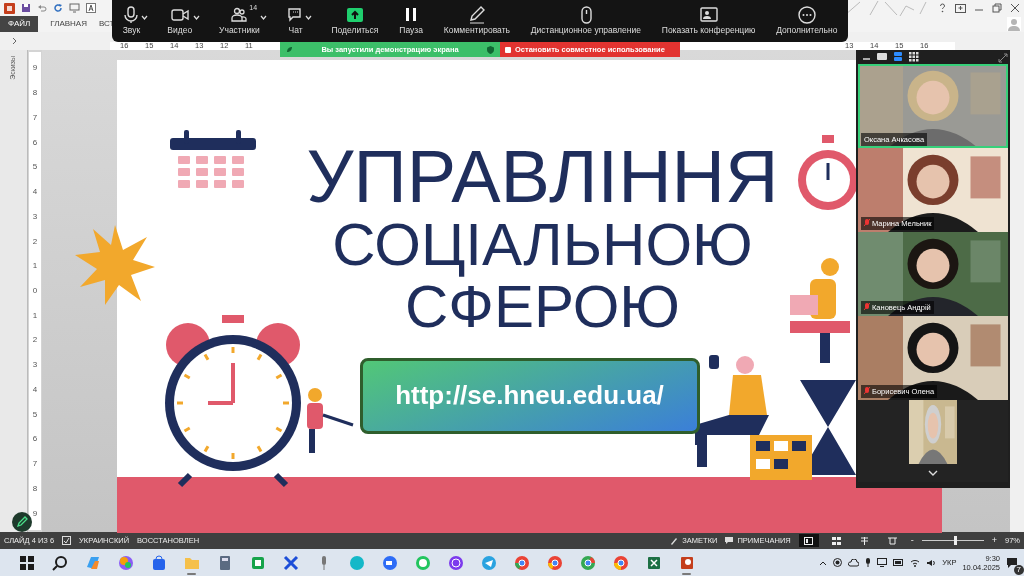 The height and width of the screenshot is (576, 1024). Describe the element at coordinates (67, 540) in the screenshot. I see `spelling-icon` at that location.